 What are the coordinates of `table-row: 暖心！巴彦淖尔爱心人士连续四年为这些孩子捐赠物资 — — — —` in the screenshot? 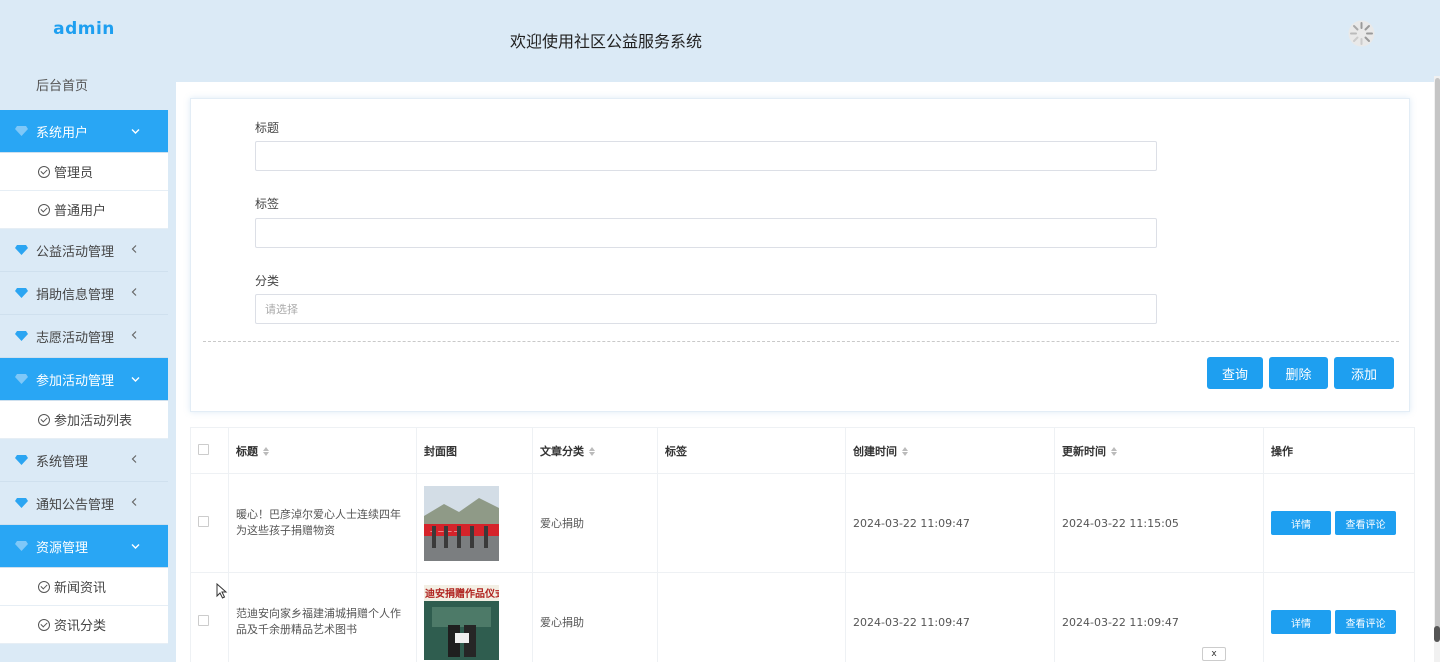 It's located at (802, 523).